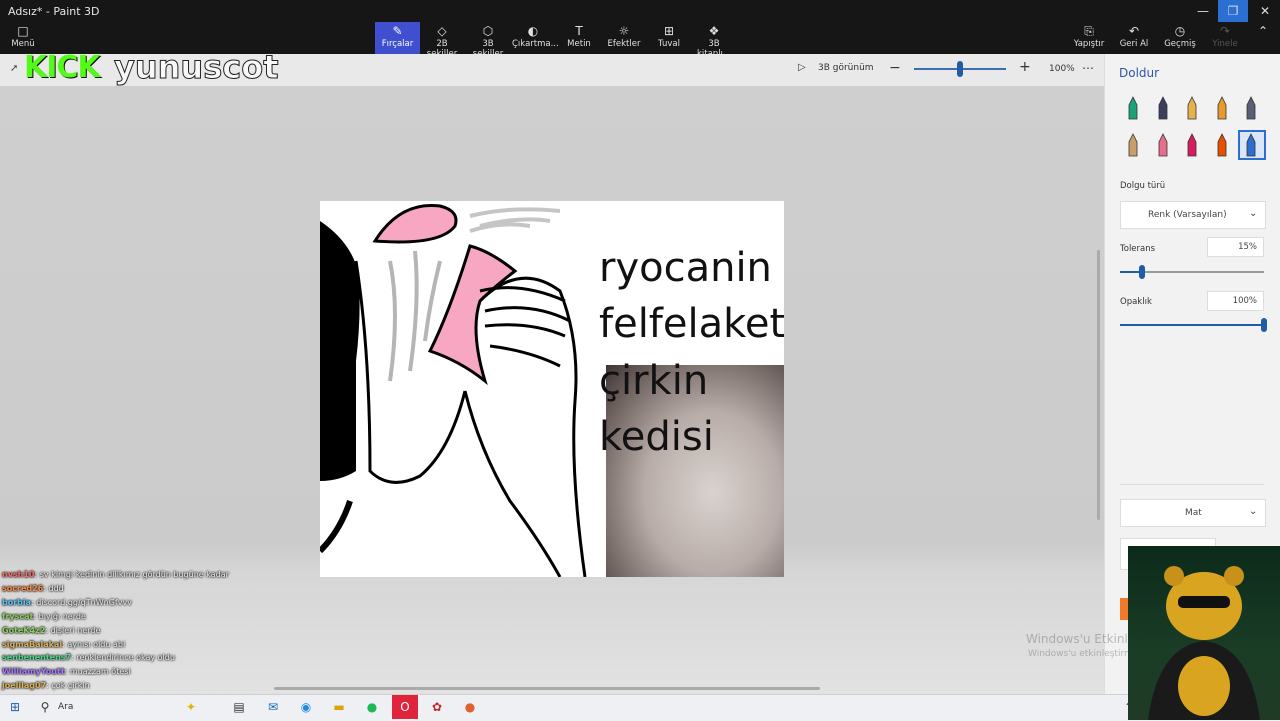  I want to click on menu-label: Menü, so click(23, 44).